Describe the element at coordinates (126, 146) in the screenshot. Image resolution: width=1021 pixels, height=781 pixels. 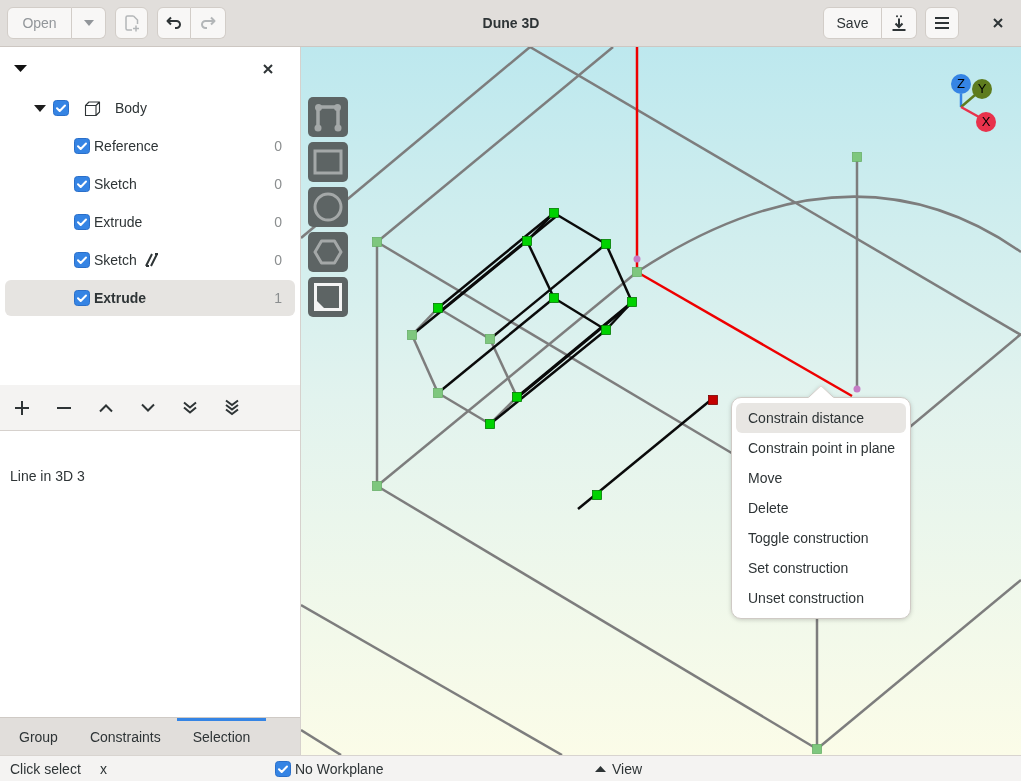
I see `group-name: Reference` at that location.